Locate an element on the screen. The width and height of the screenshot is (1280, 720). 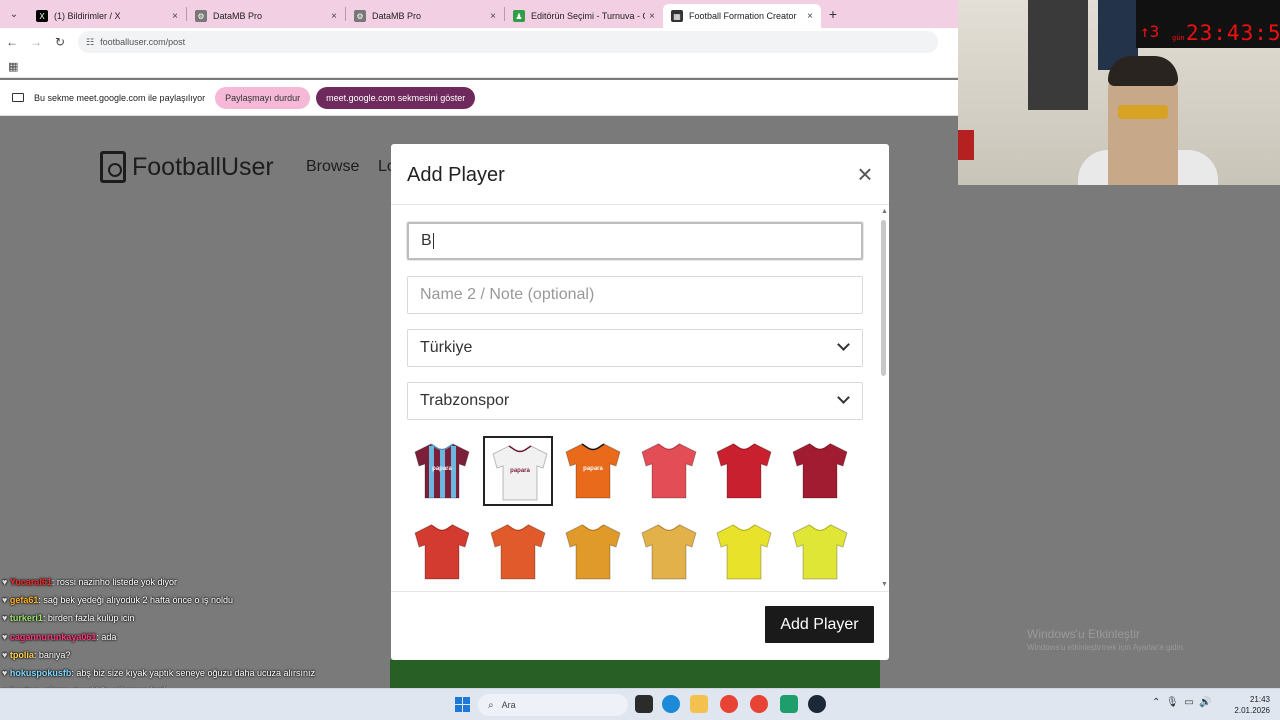
nav-browse-link: Browse is located at coordinates (332, 167).